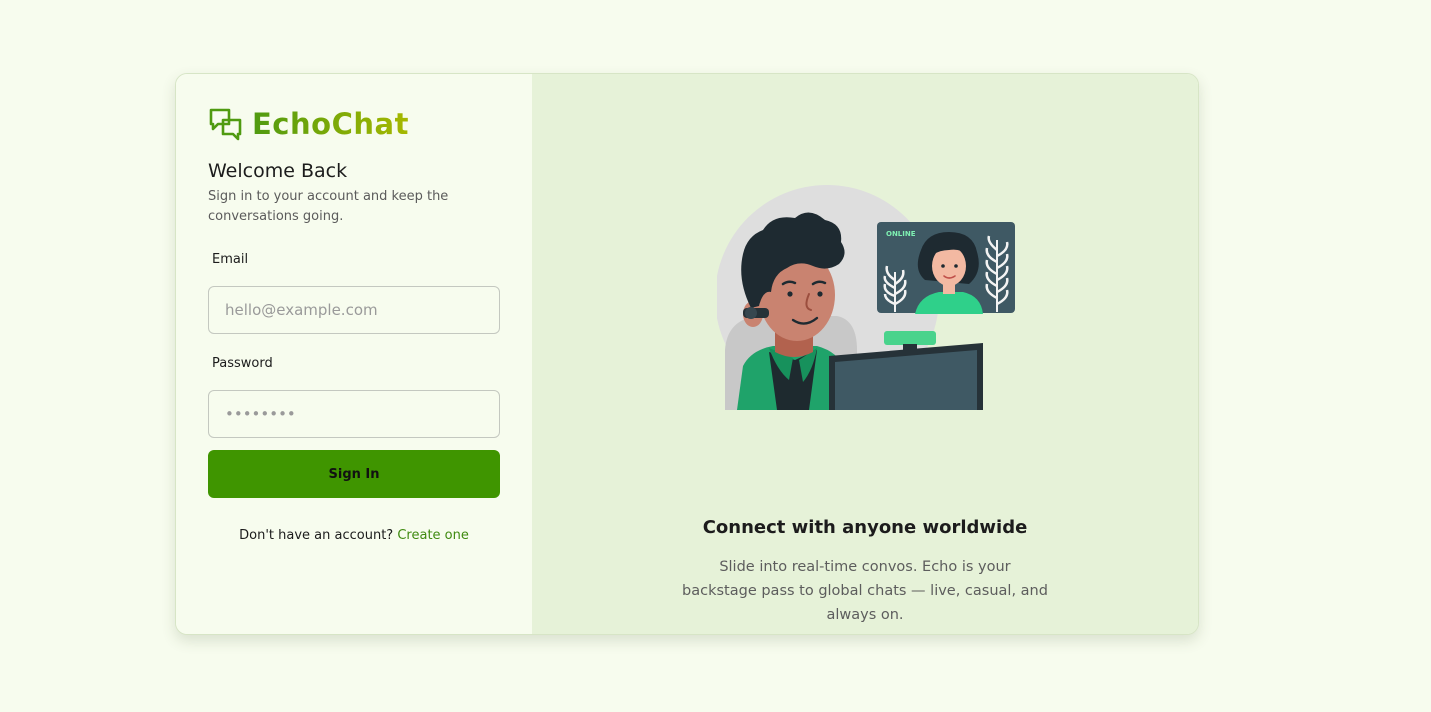 This screenshot has width=1431, height=712. What do you see at coordinates (354, 474) in the screenshot?
I see `sign-in-button: Sign In` at bounding box center [354, 474].